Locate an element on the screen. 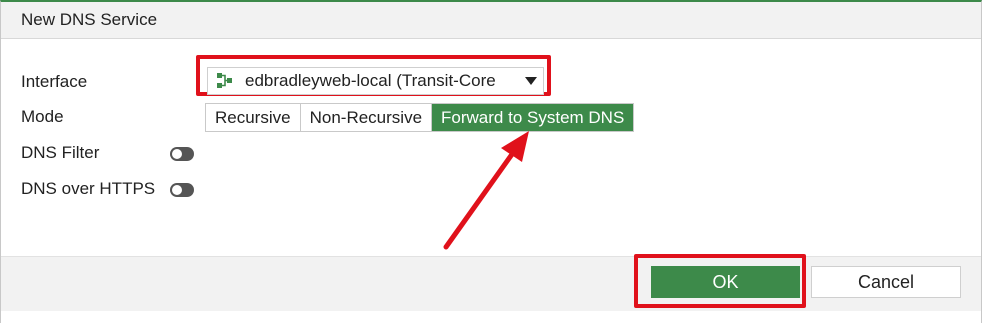 This screenshot has width=982, height=325. dialog-title-bar: New DNS Service is located at coordinates (491, 20).